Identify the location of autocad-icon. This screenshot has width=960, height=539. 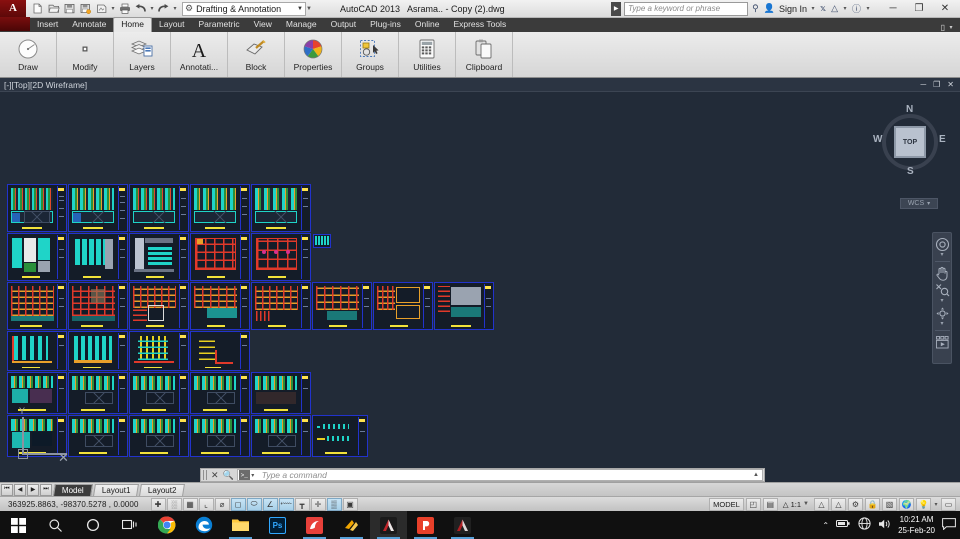
(388, 525).